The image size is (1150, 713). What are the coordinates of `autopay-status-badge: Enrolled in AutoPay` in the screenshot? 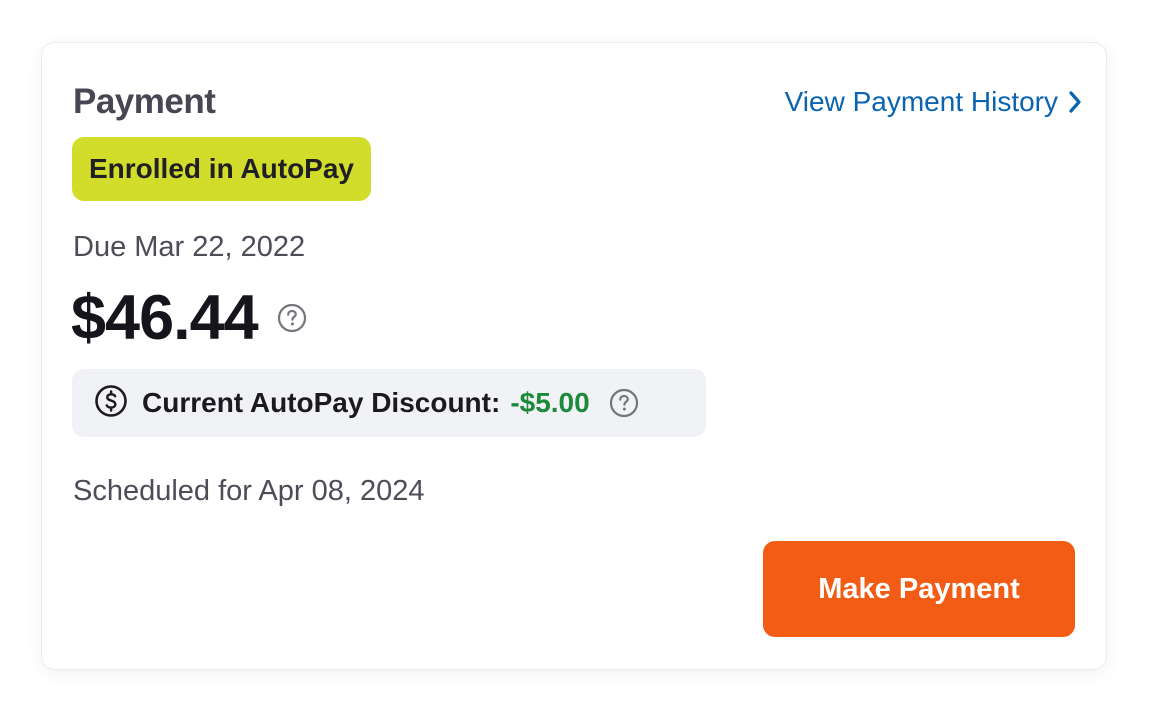 It's located at (221, 169).